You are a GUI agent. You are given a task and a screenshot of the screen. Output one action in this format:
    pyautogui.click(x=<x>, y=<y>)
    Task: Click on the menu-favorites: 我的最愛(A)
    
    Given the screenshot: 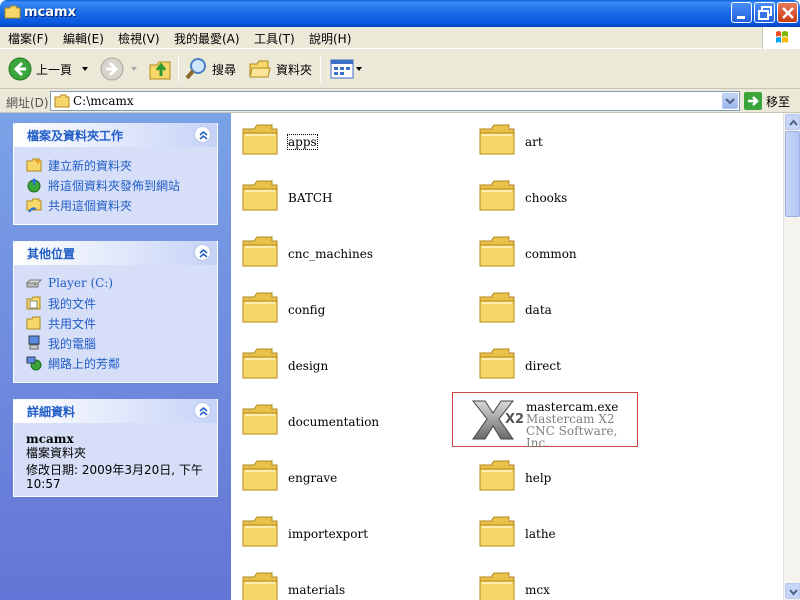 What is the action you would take?
    pyautogui.click(x=207, y=38)
    